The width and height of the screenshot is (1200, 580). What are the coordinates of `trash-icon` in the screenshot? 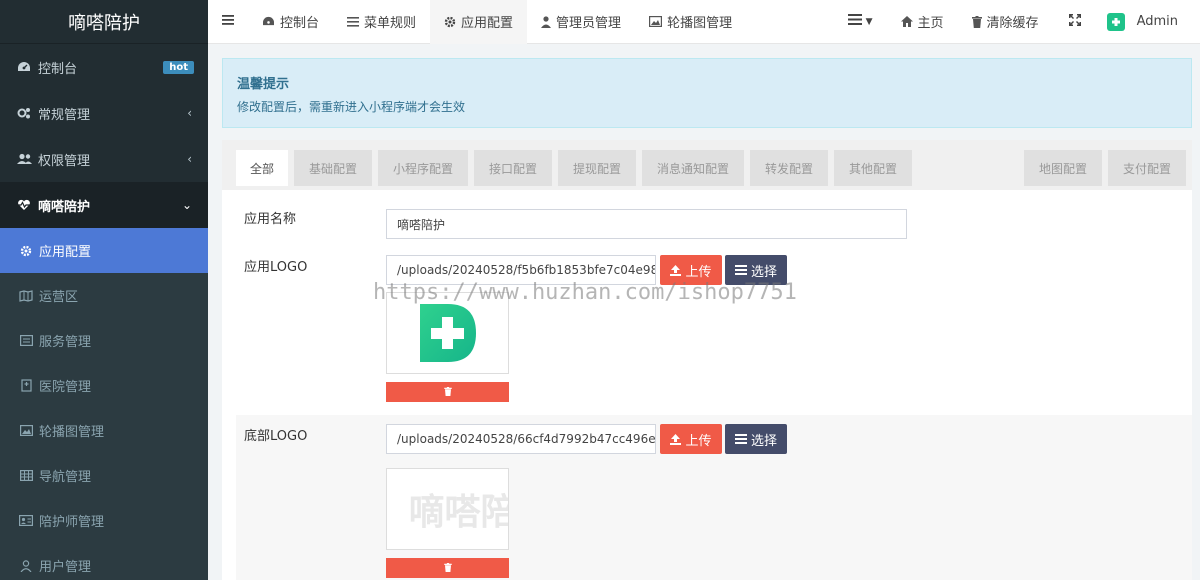 It's located at (447, 568).